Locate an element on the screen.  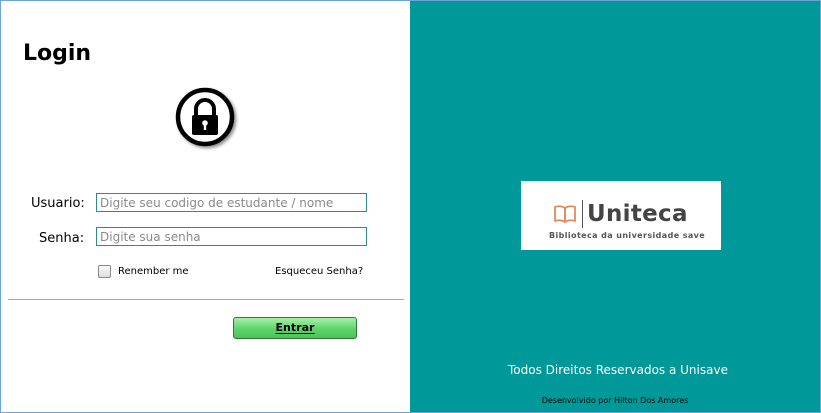
remember-checkbox is located at coordinates (104, 271).